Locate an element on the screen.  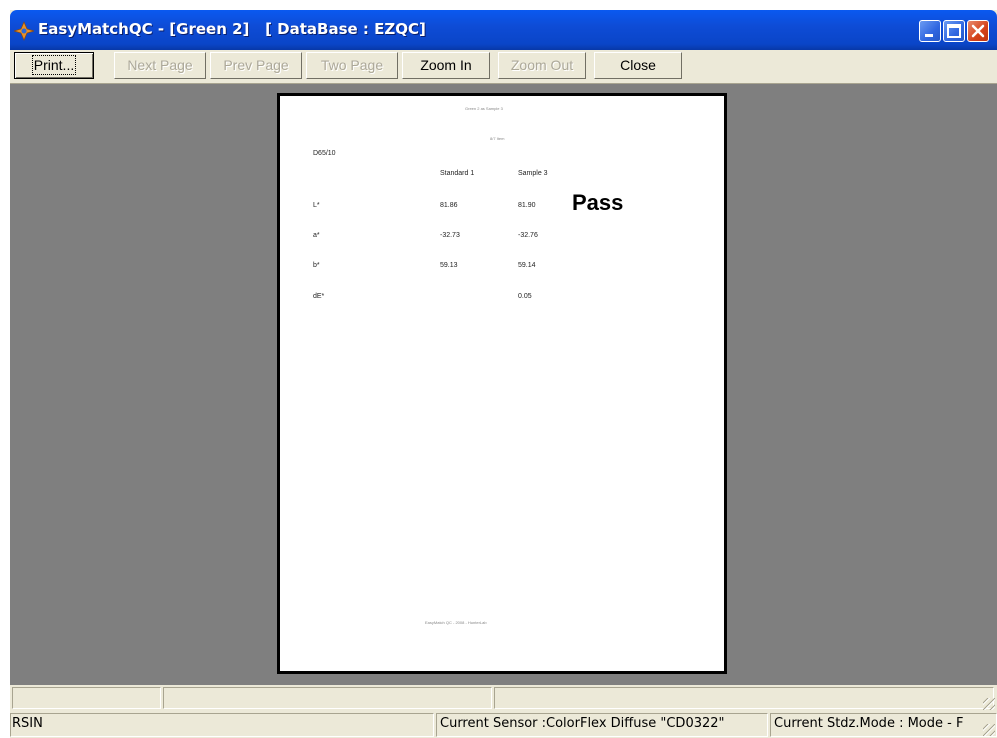
close-window-button is located at coordinates (978, 31).